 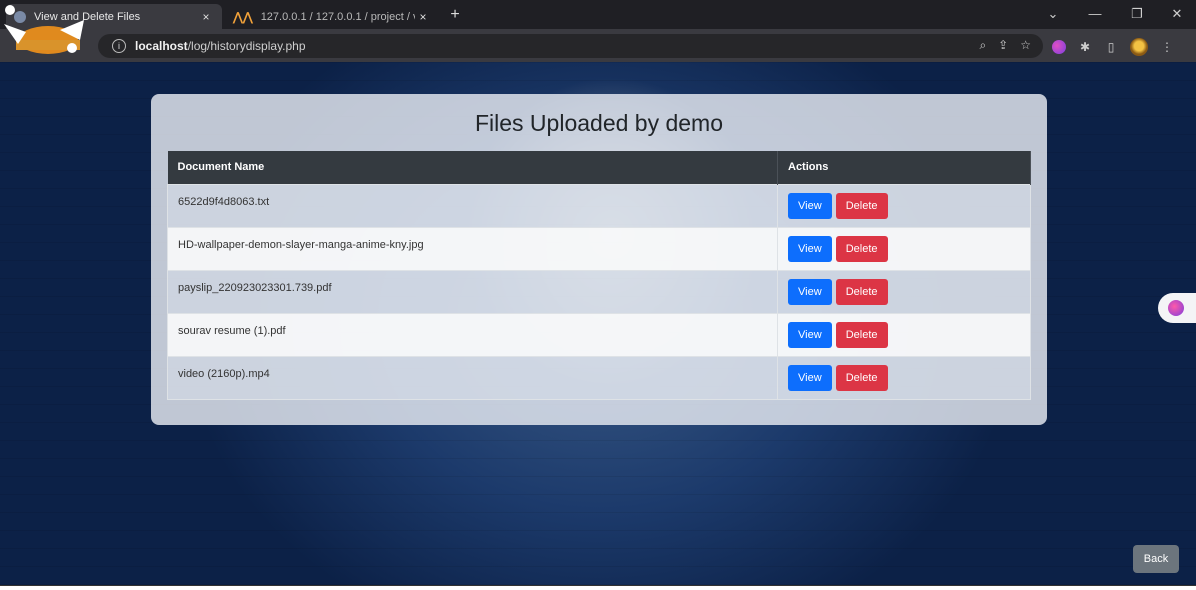 I want to click on tab-search-icon: ⌄, so click(x=1053, y=14).